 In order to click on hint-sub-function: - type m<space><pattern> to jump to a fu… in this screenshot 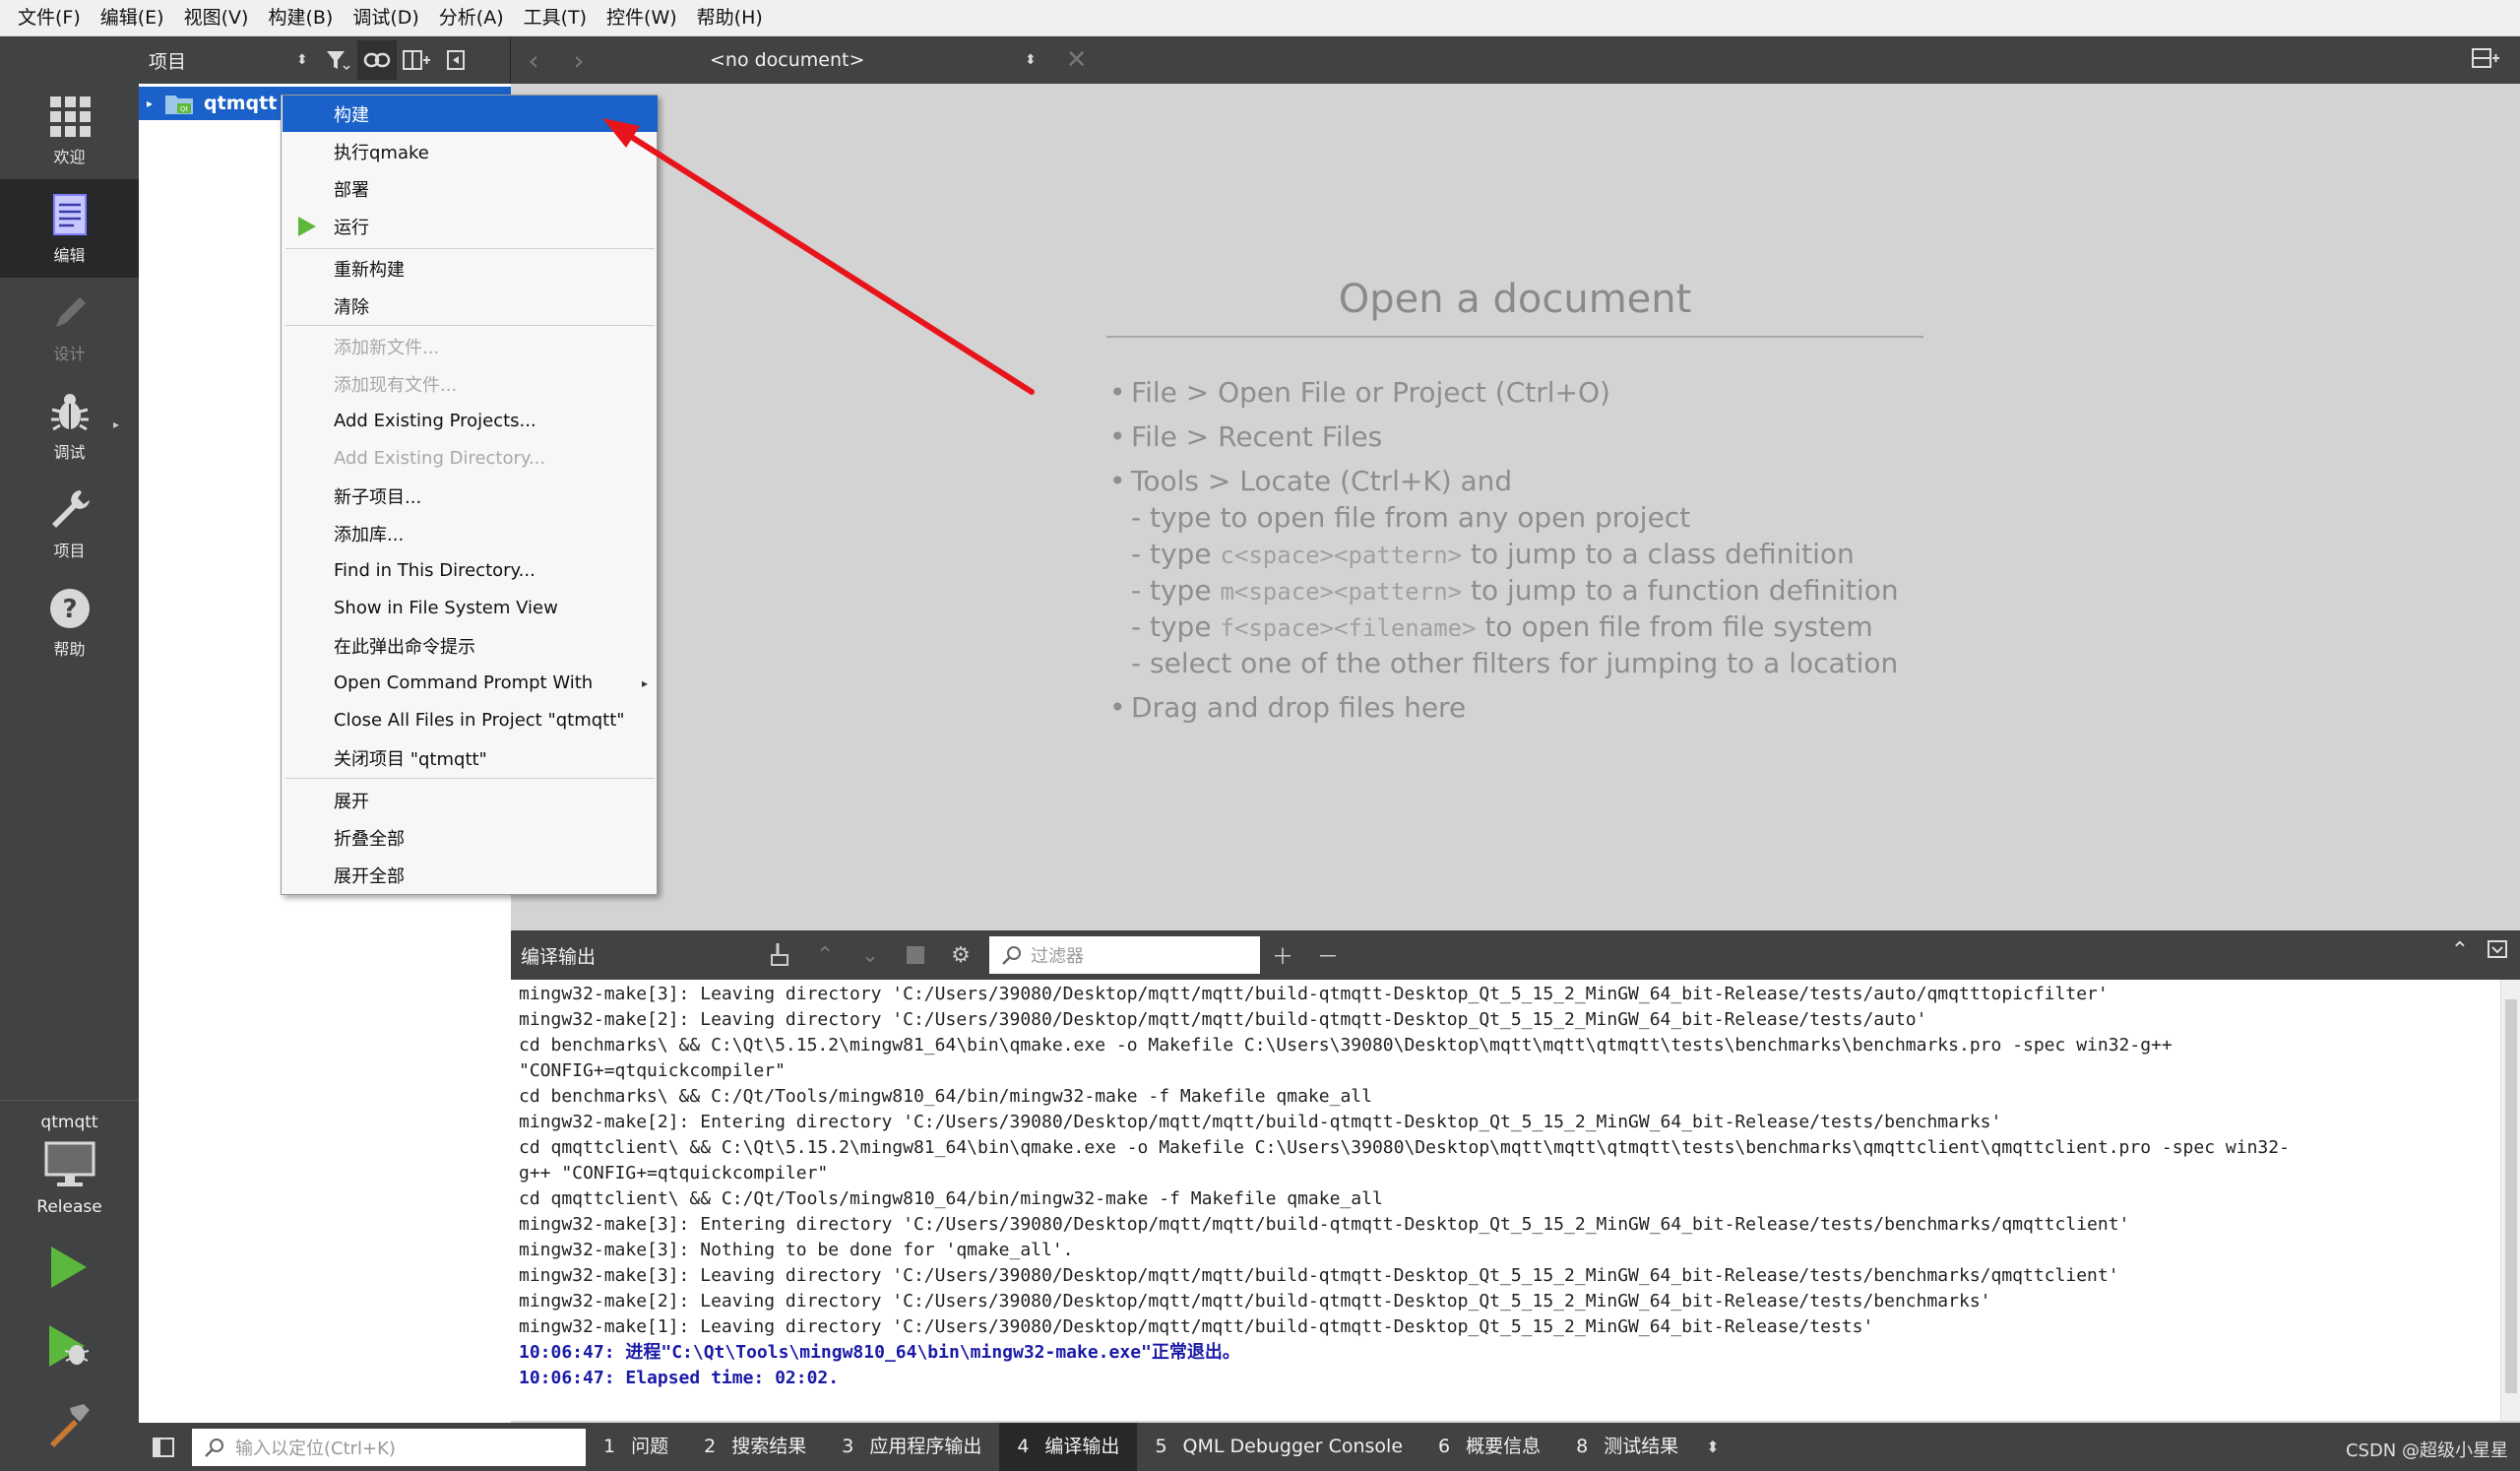, I will do `click(1515, 590)`.